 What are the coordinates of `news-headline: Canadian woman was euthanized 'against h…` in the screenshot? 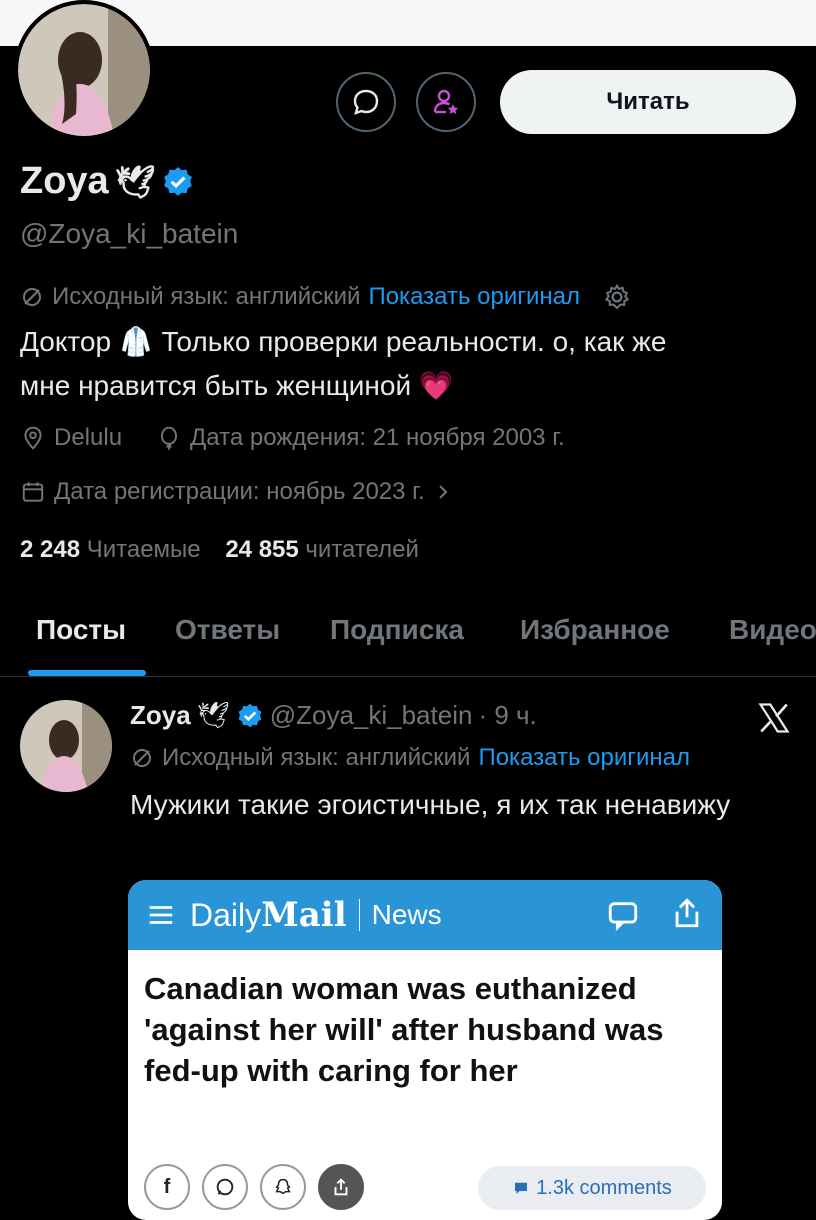 It's located at (404, 1029).